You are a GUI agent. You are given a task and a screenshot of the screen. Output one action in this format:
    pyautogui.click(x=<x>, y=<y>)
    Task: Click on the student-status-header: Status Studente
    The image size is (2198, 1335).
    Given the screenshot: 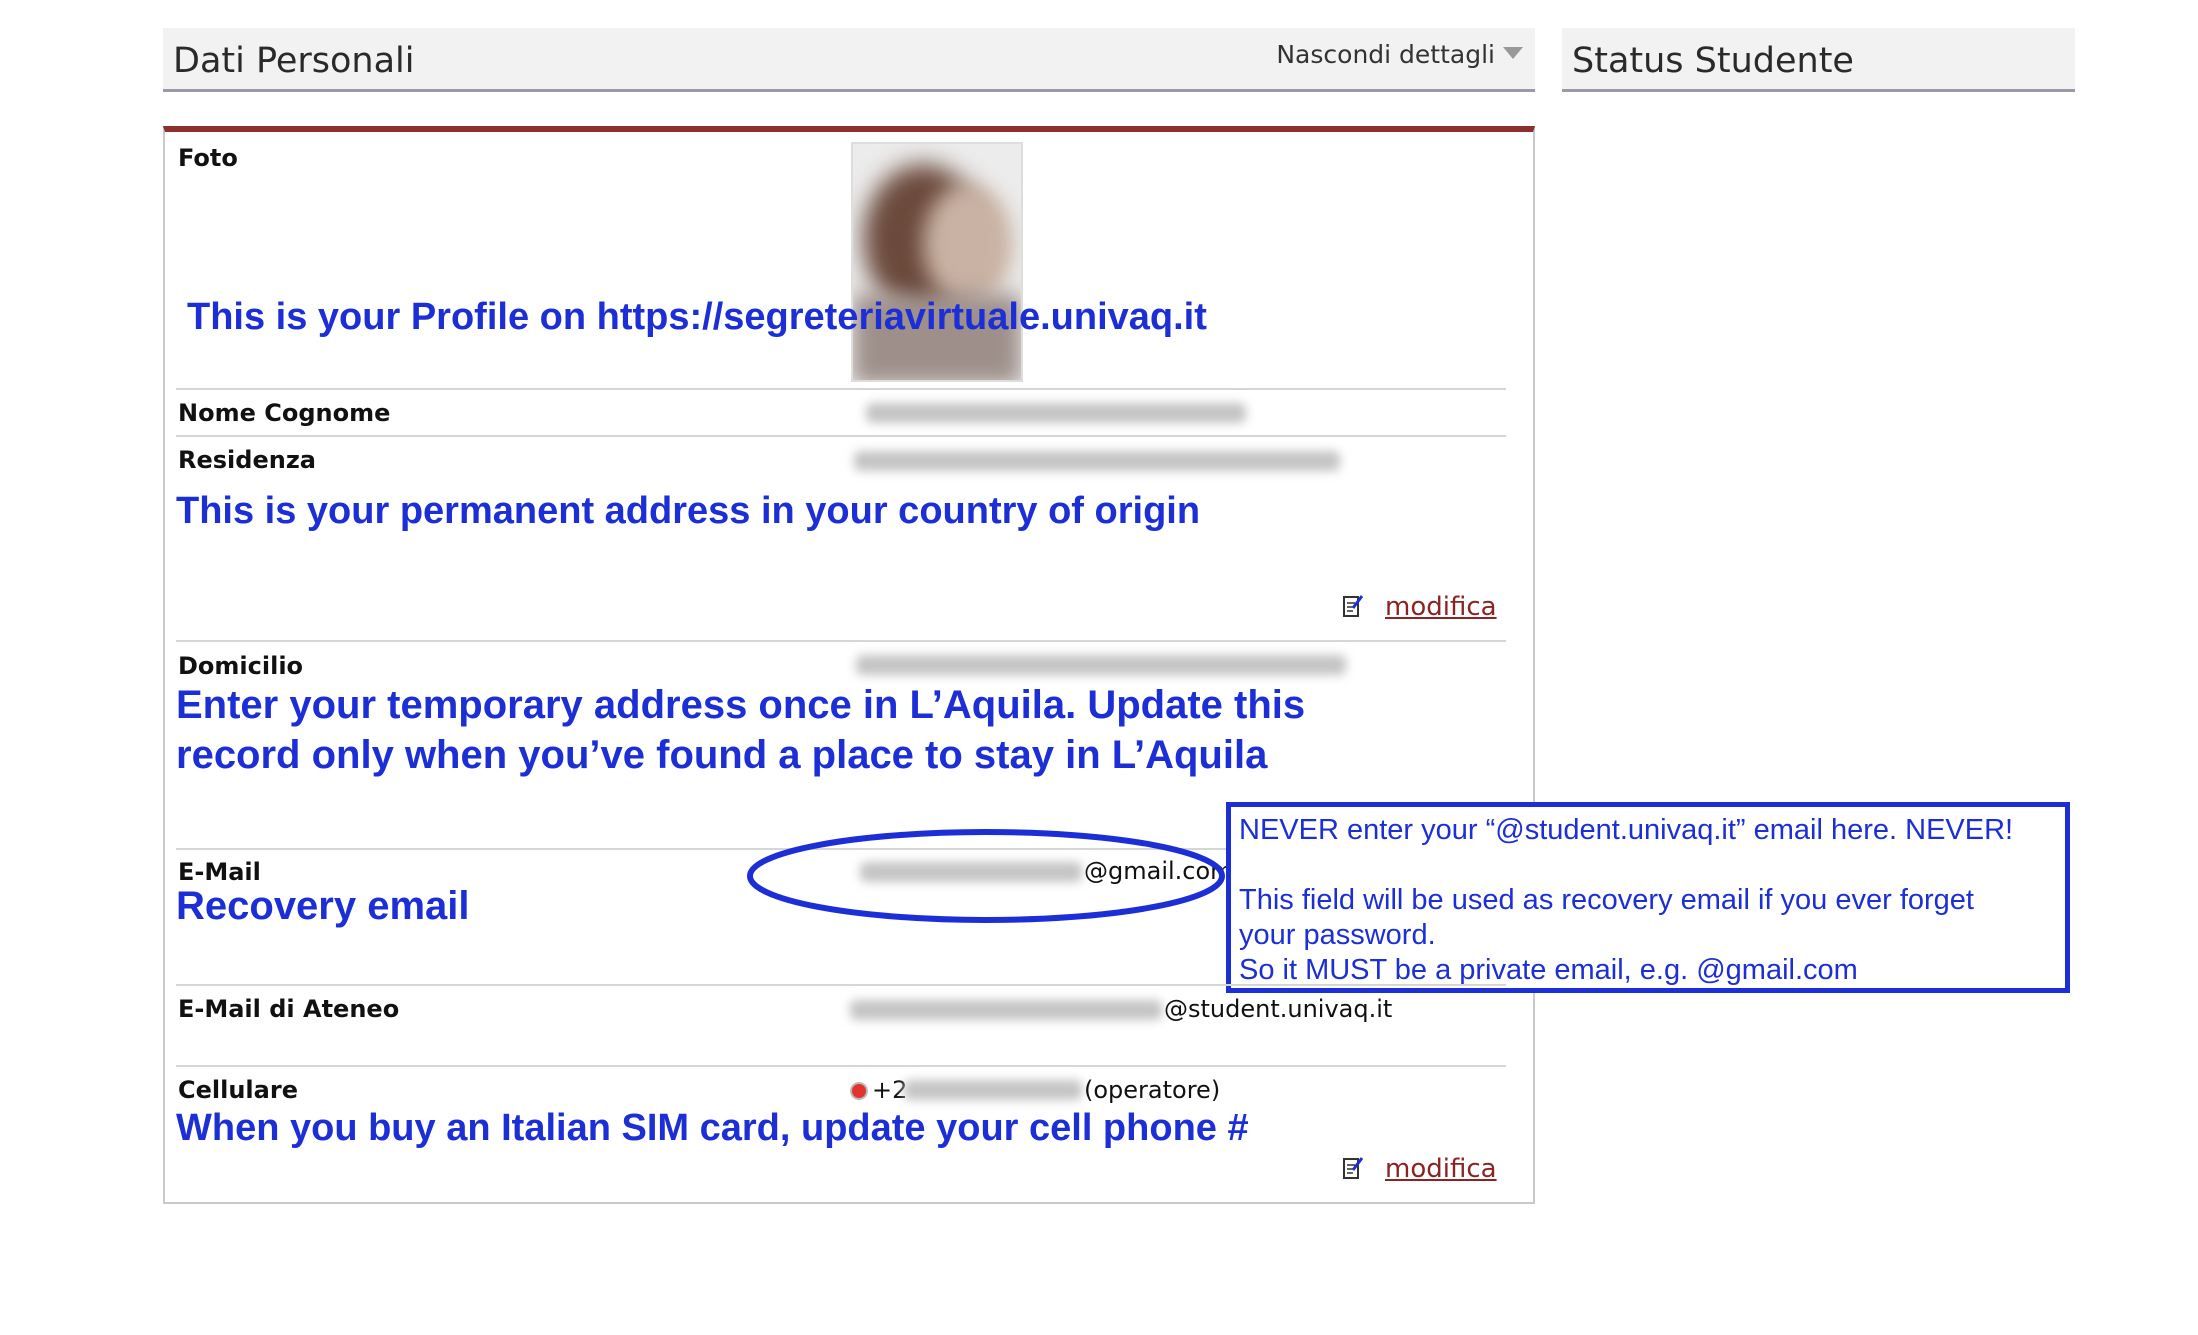 What is the action you would take?
    pyautogui.click(x=1818, y=60)
    